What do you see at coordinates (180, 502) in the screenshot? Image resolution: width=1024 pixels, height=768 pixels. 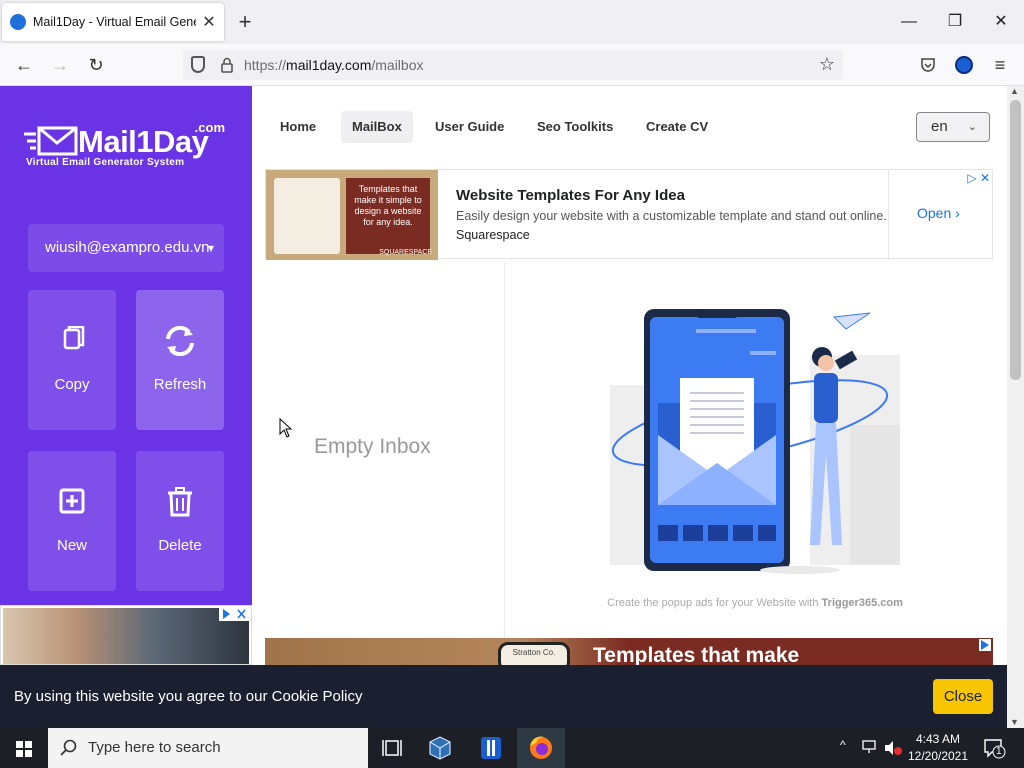 I see `trash-icon` at bounding box center [180, 502].